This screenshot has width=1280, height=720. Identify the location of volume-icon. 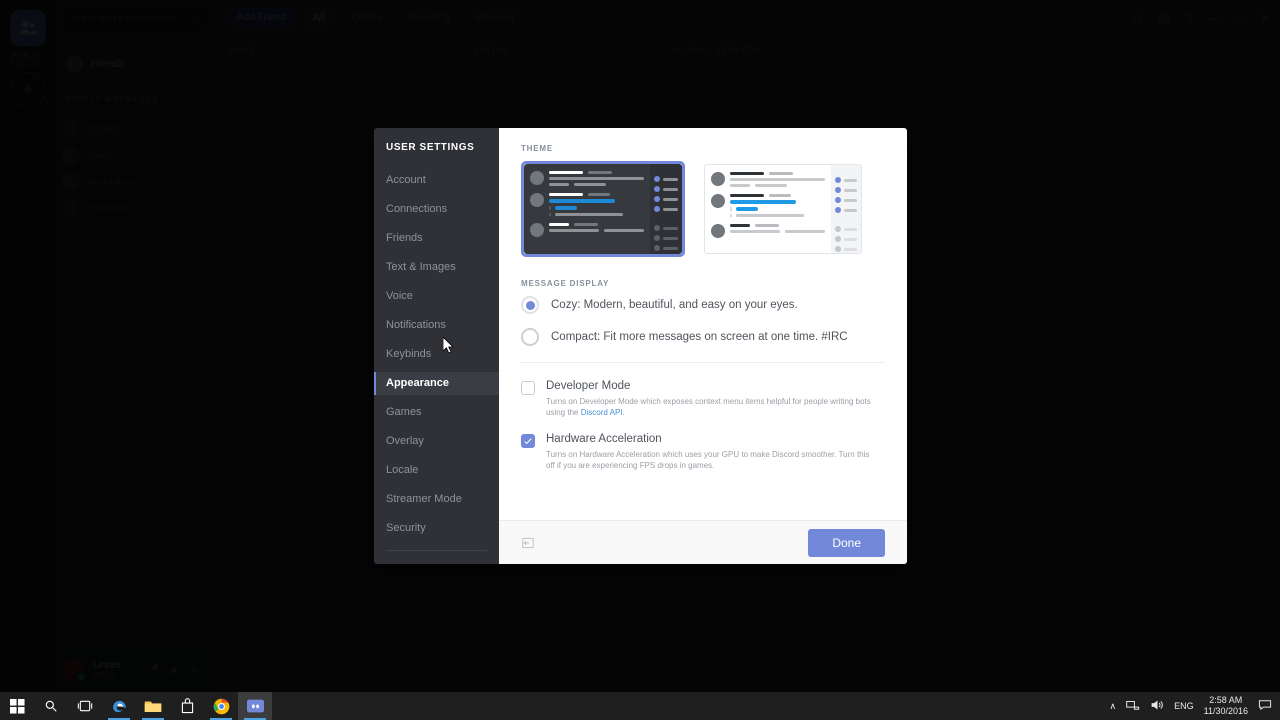
(1157, 706).